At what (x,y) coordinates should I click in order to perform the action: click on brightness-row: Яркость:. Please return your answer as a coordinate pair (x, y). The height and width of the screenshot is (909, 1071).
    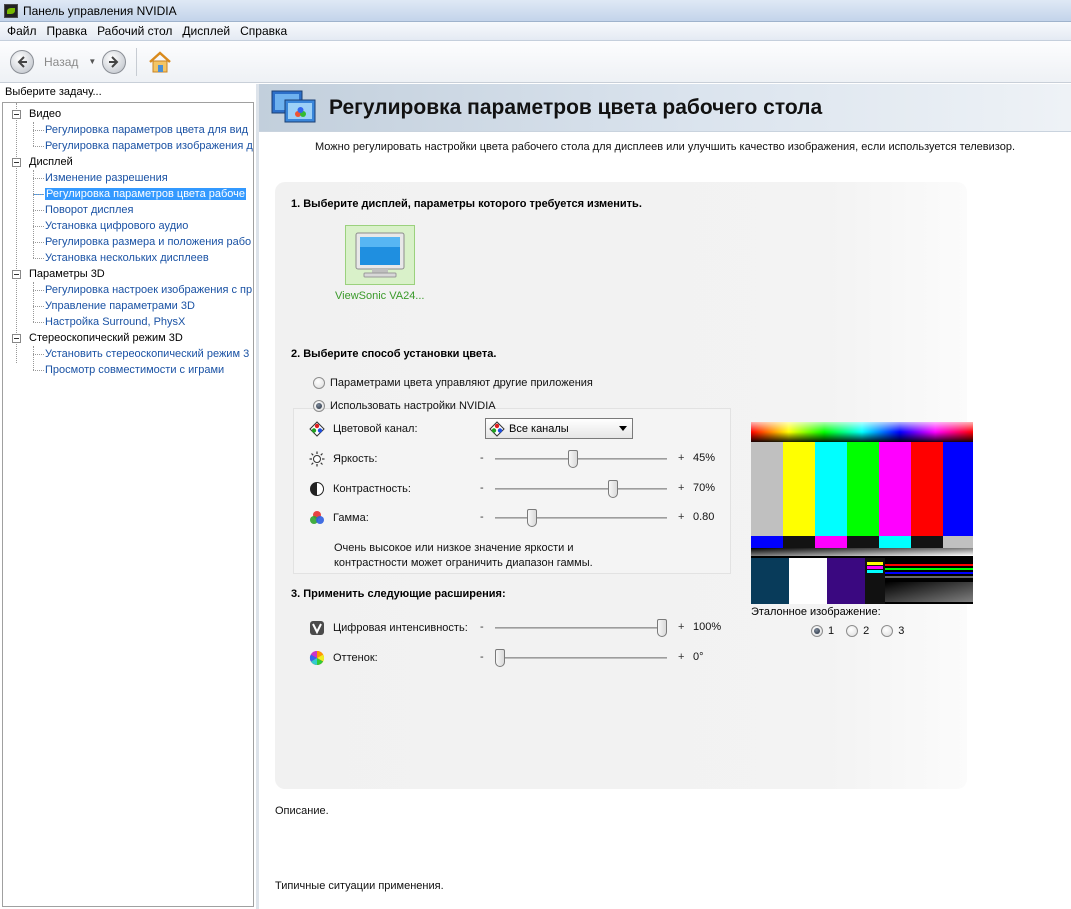
    Looking at the image, I should click on (343, 459).